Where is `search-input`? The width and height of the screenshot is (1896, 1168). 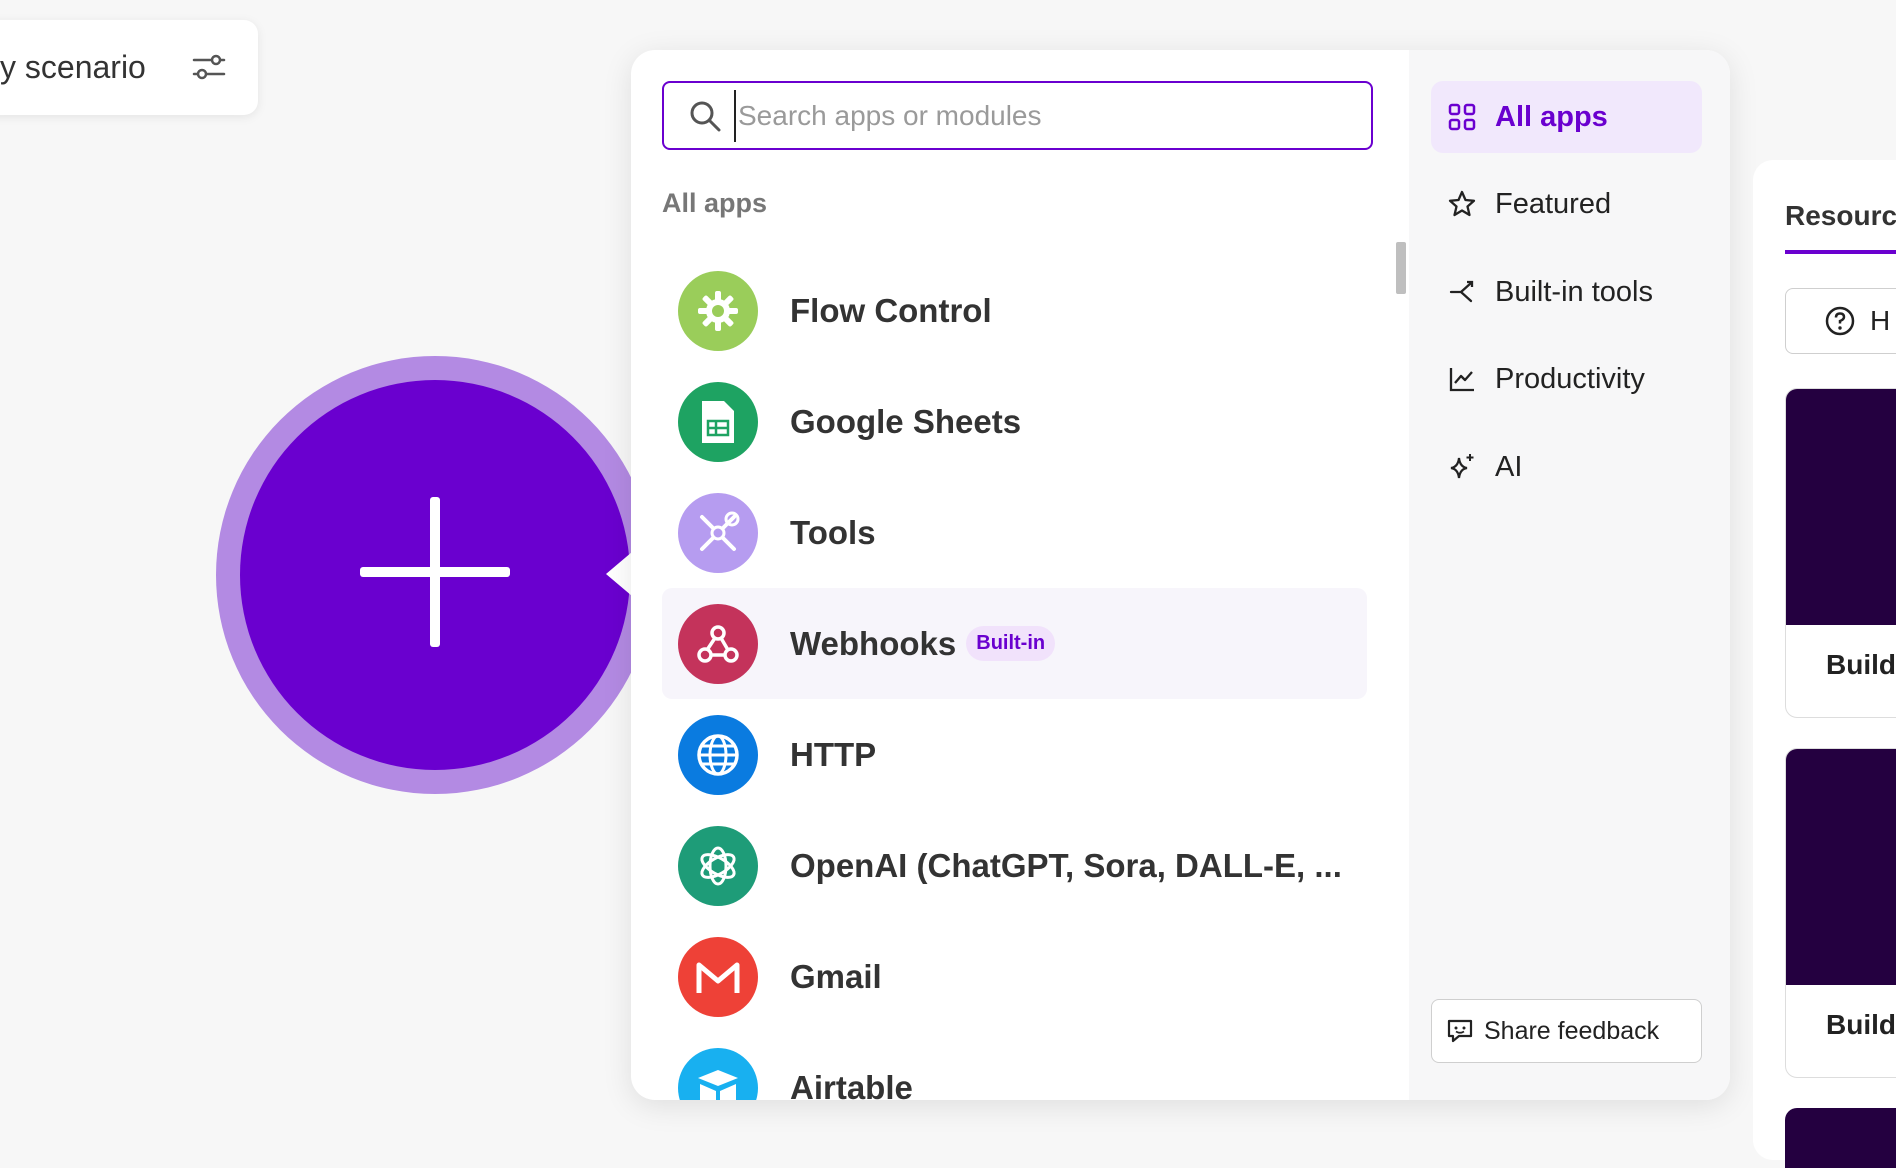
search-input is located at coordinates (1037, 115).